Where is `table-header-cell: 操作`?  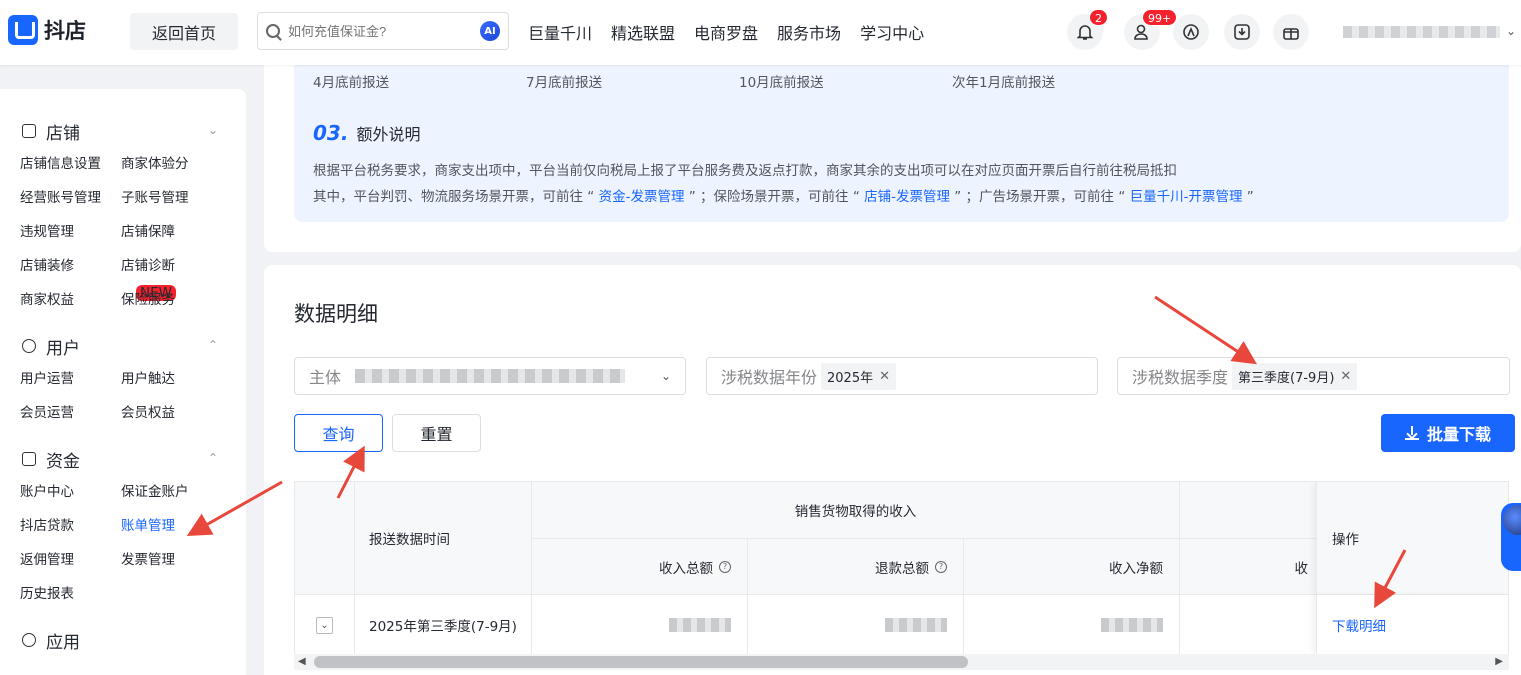
table-header-cell: 操作 is located at coordinates (1412, 538).